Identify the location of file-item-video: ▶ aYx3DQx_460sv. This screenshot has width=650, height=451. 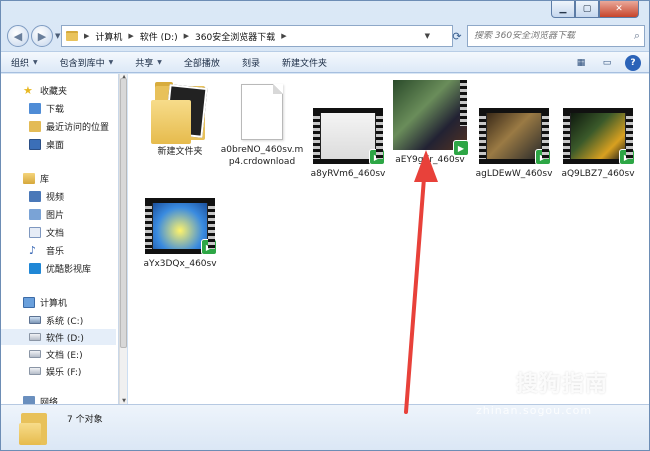
(180, 234).